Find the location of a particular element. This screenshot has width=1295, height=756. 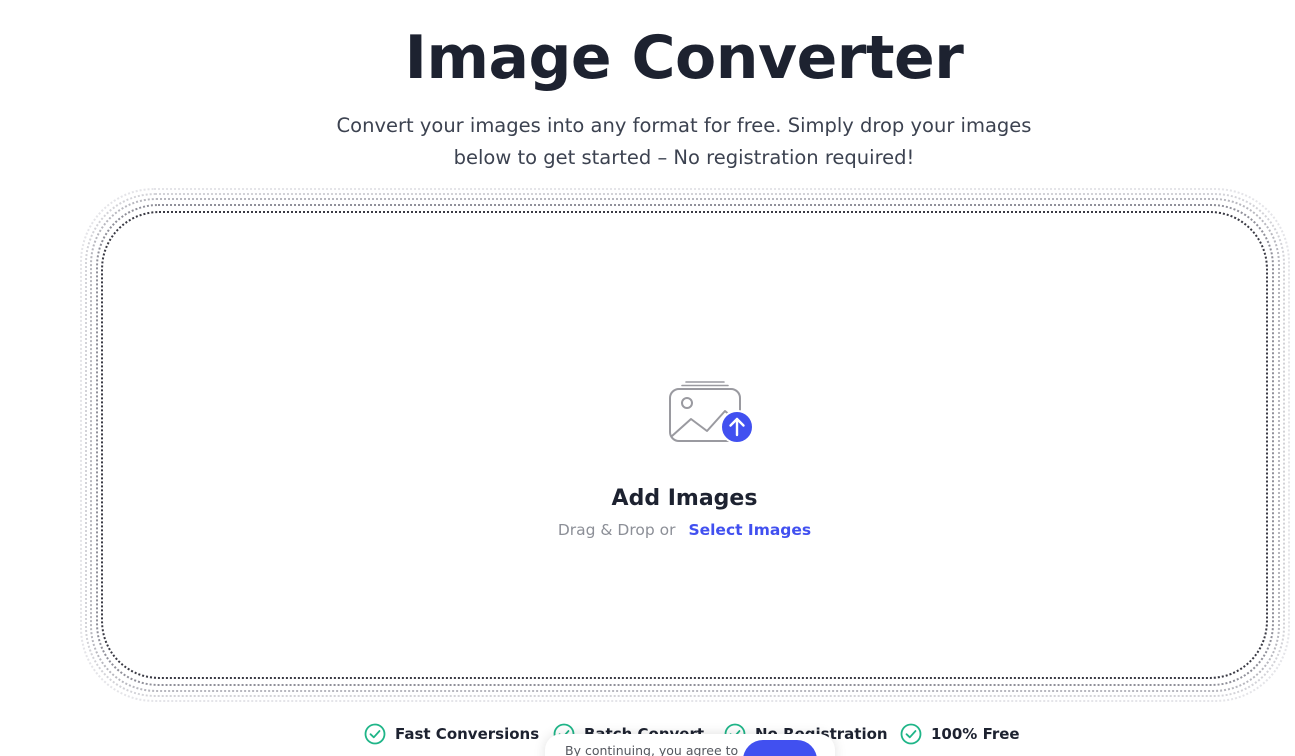

feature-free: 100% Free is located at coordinates (960, 734).